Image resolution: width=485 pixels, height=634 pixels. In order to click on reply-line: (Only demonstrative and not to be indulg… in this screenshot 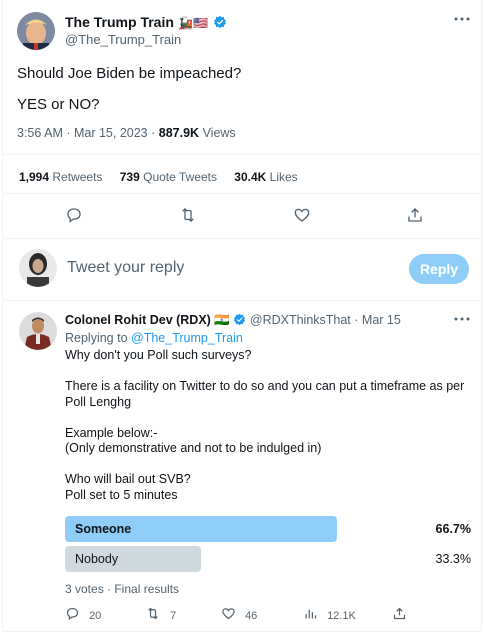, I will do `click(193, 448)`.